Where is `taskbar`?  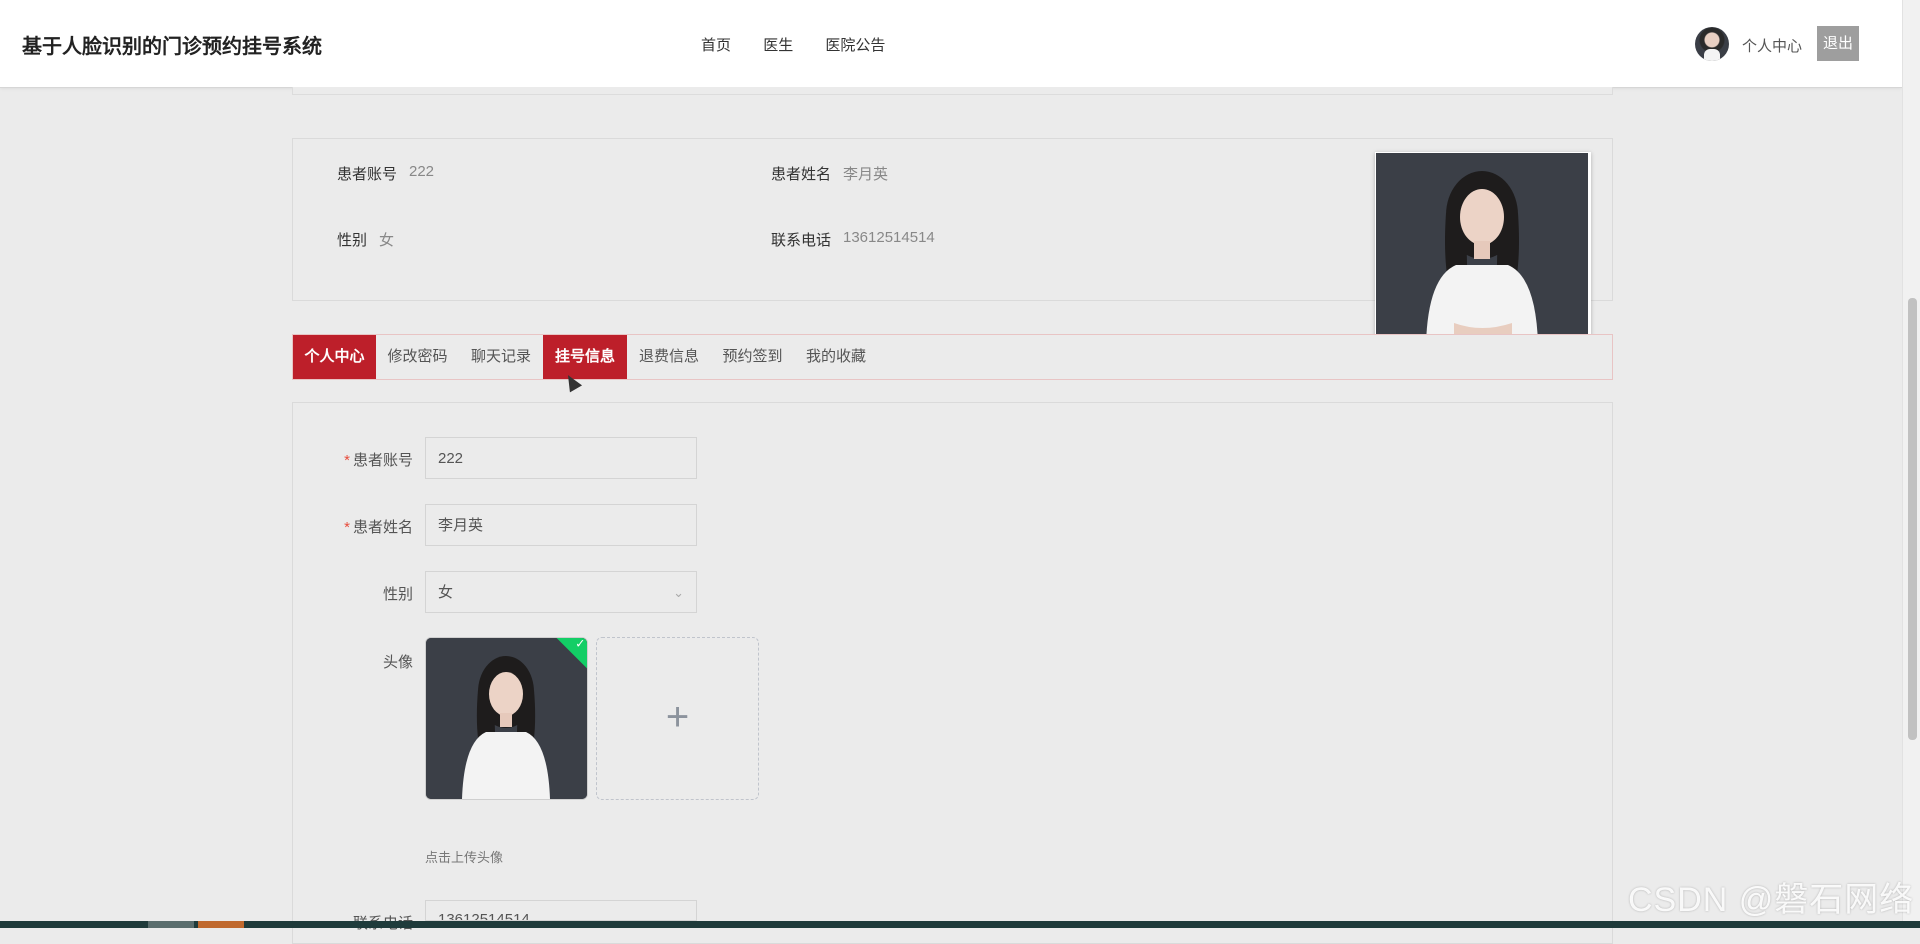
taskbar is located at coordinates (960, 924).